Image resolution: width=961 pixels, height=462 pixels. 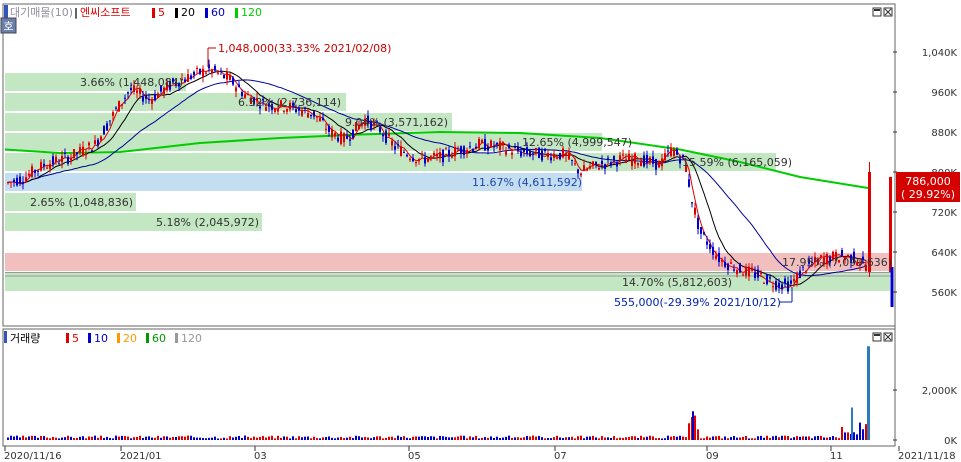 What do you see at coordinates (161, 12) in the screenshot?
I see `ma-legend-label-5: 5` at bounding box center [161, 12].